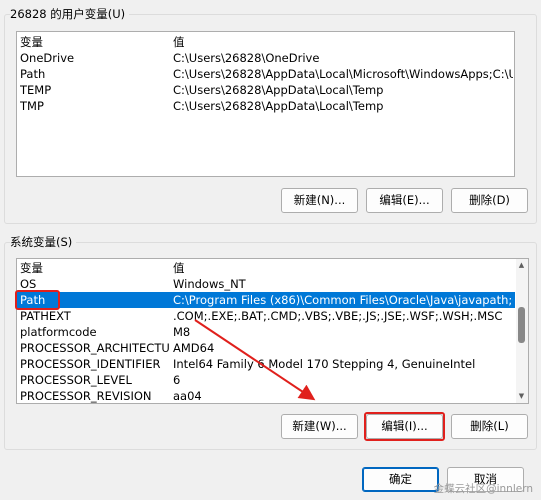 This screenshot has height=500, width=541. I want to click on system-var-row-processor-architecture: PROCESSOR_ARCHITECTU... AMD64, so click(266, 348).